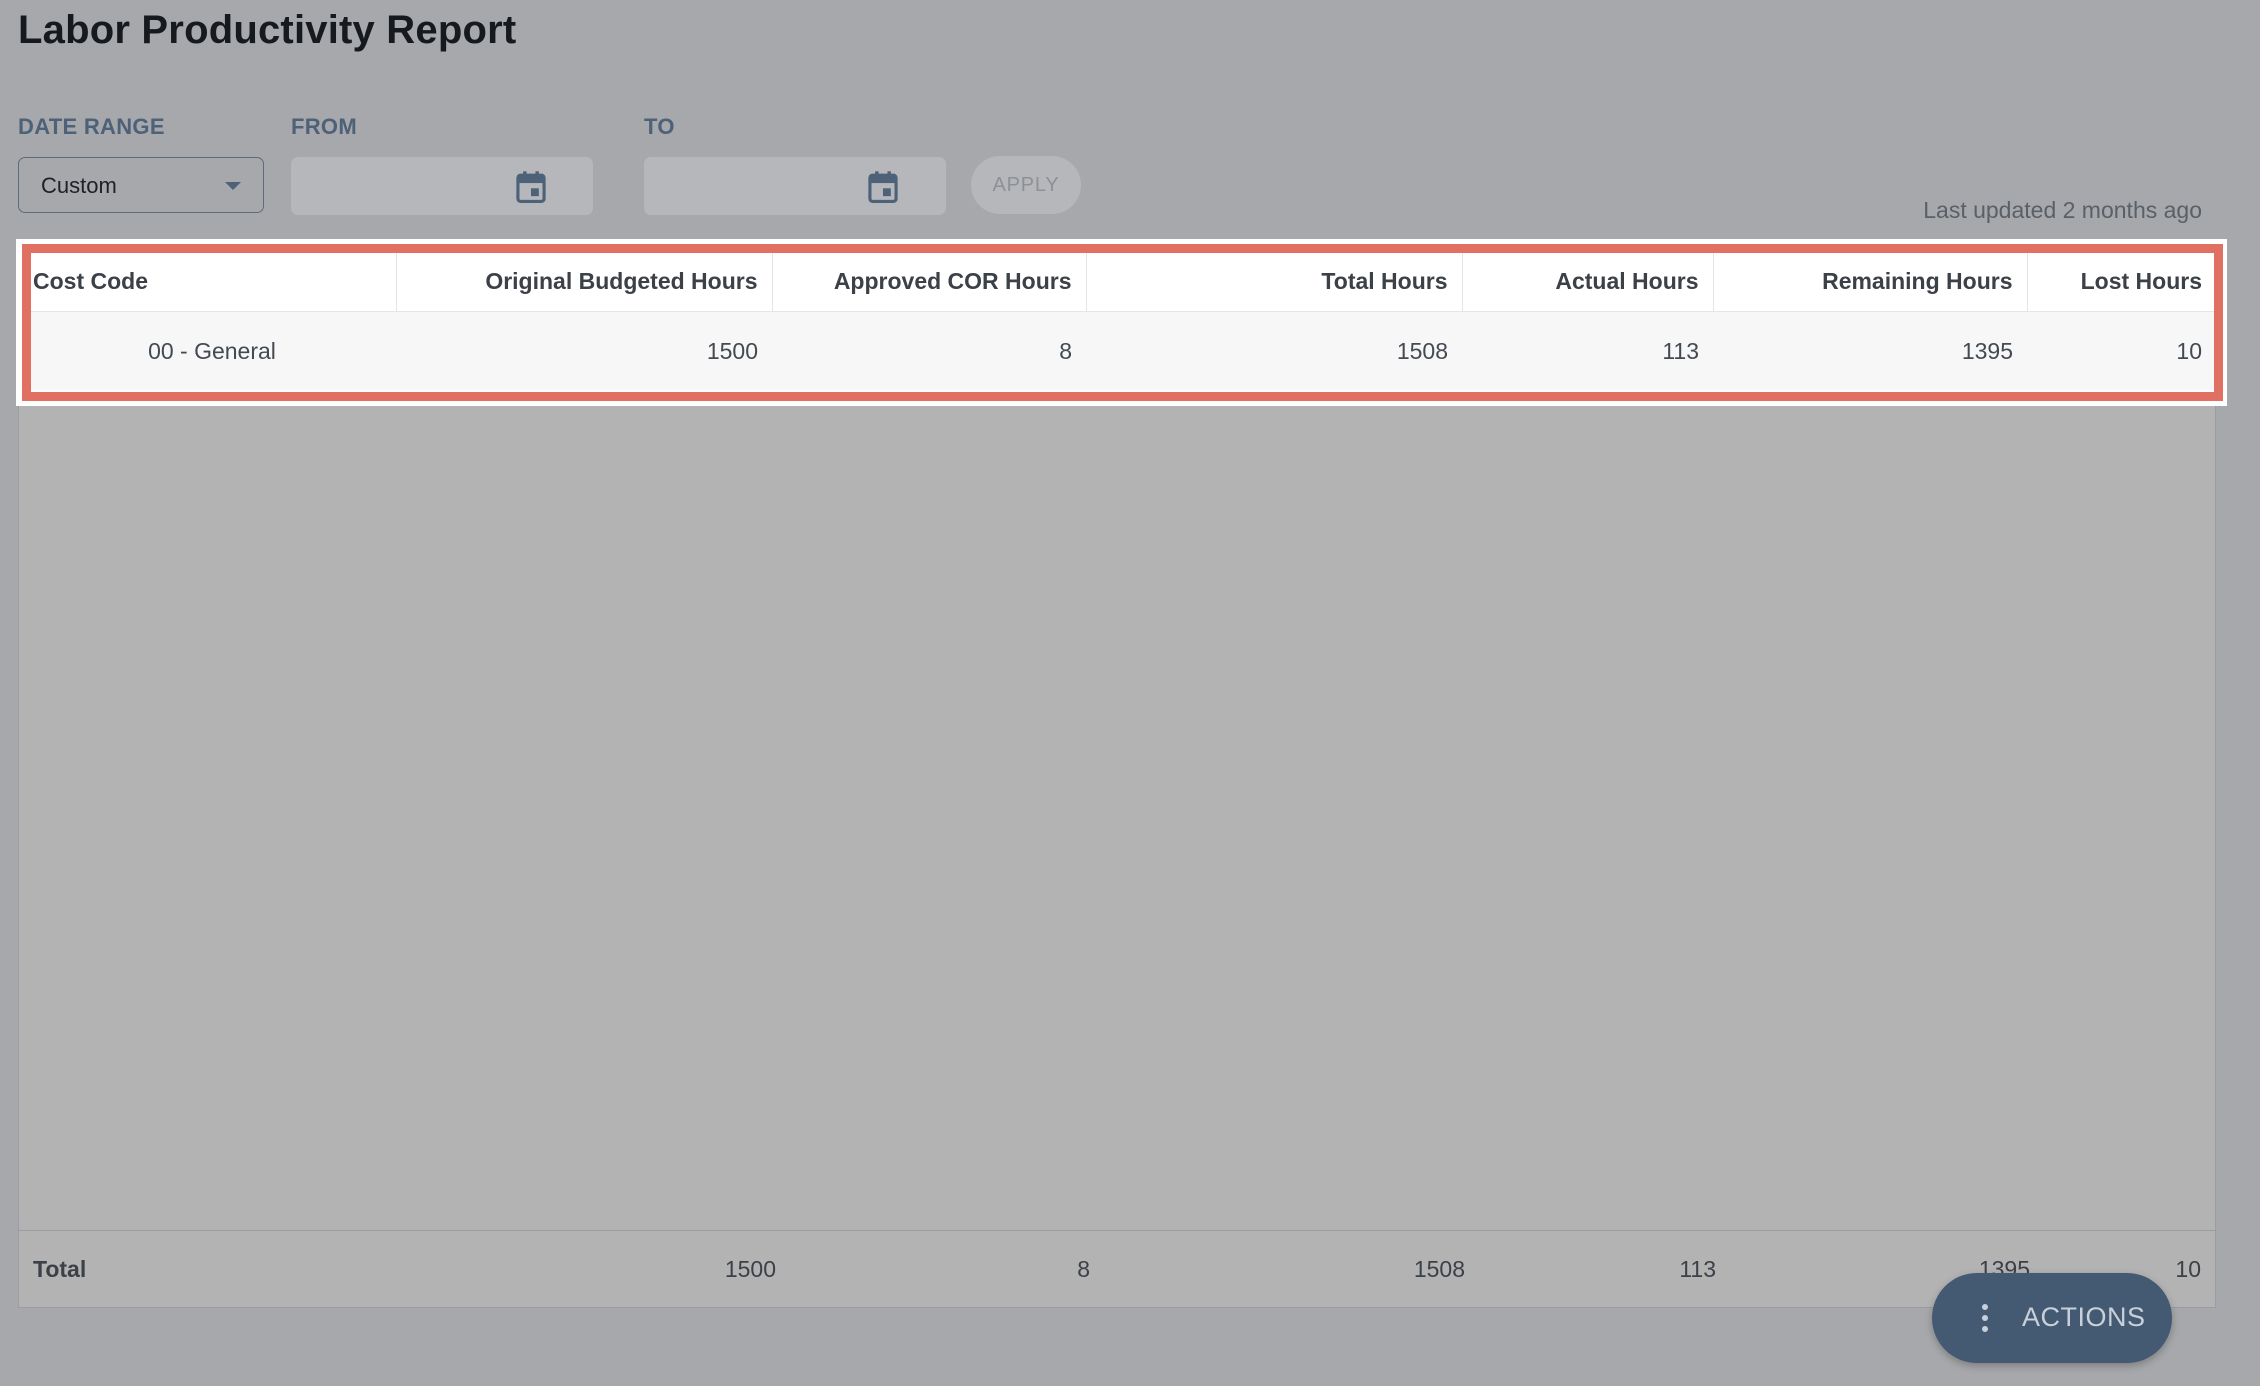  Describe the element at coordinates (1117, 1269) in the screenshot. I see `totals-row: Total 1500 8 1508 113 1395 10` at that location.